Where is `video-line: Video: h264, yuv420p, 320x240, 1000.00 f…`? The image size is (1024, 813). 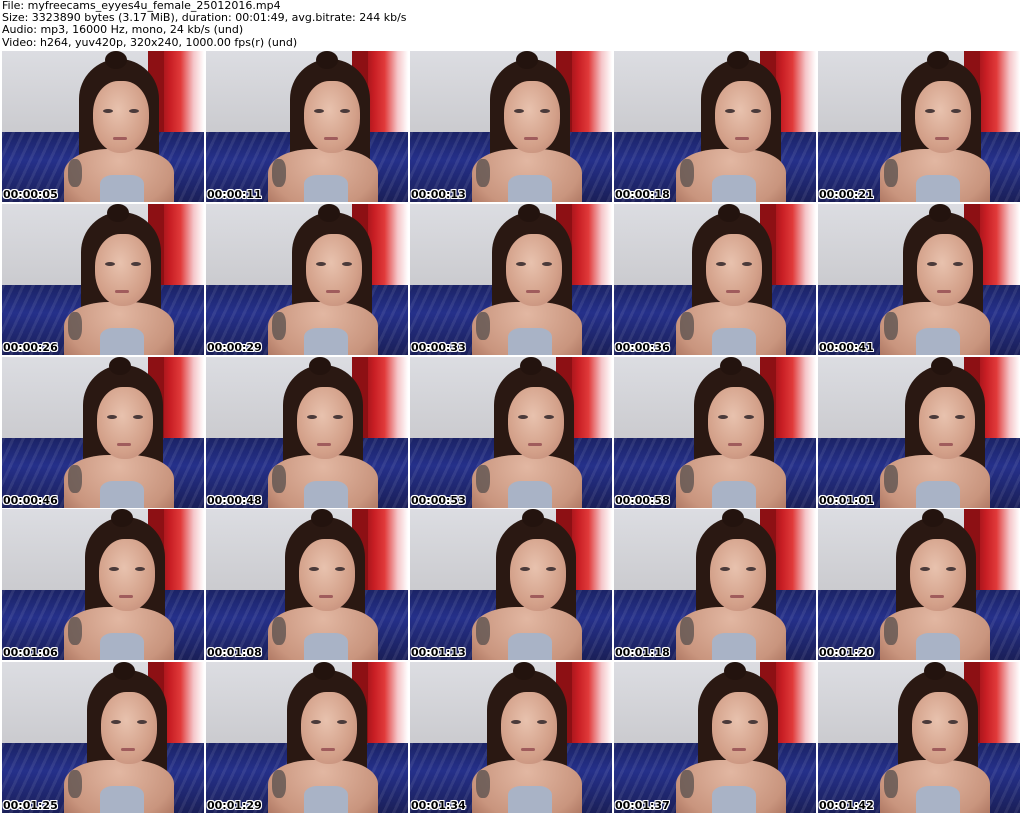 video-line: Video: h264, yuv420p, 320x240, 1000.00 f… is located at coordinates (150, 42).